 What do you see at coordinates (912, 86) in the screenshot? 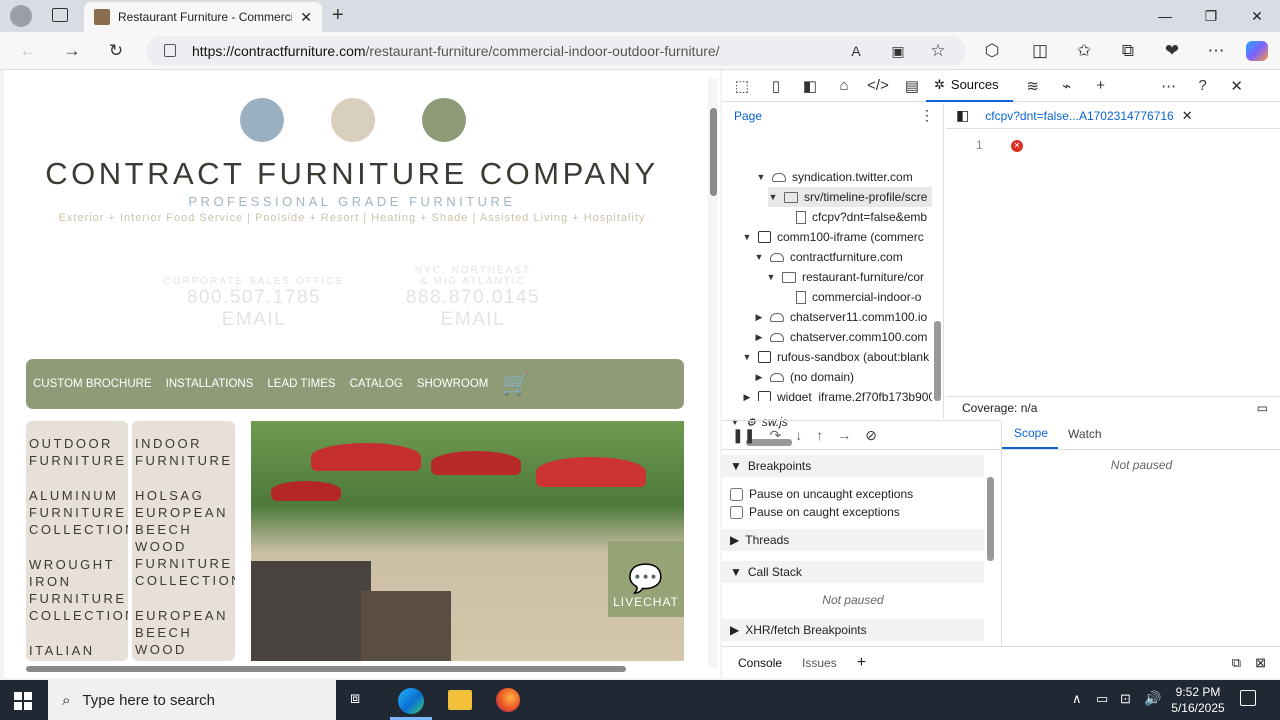
I see `console-icon: ▤` at bounding box center [912, 86].